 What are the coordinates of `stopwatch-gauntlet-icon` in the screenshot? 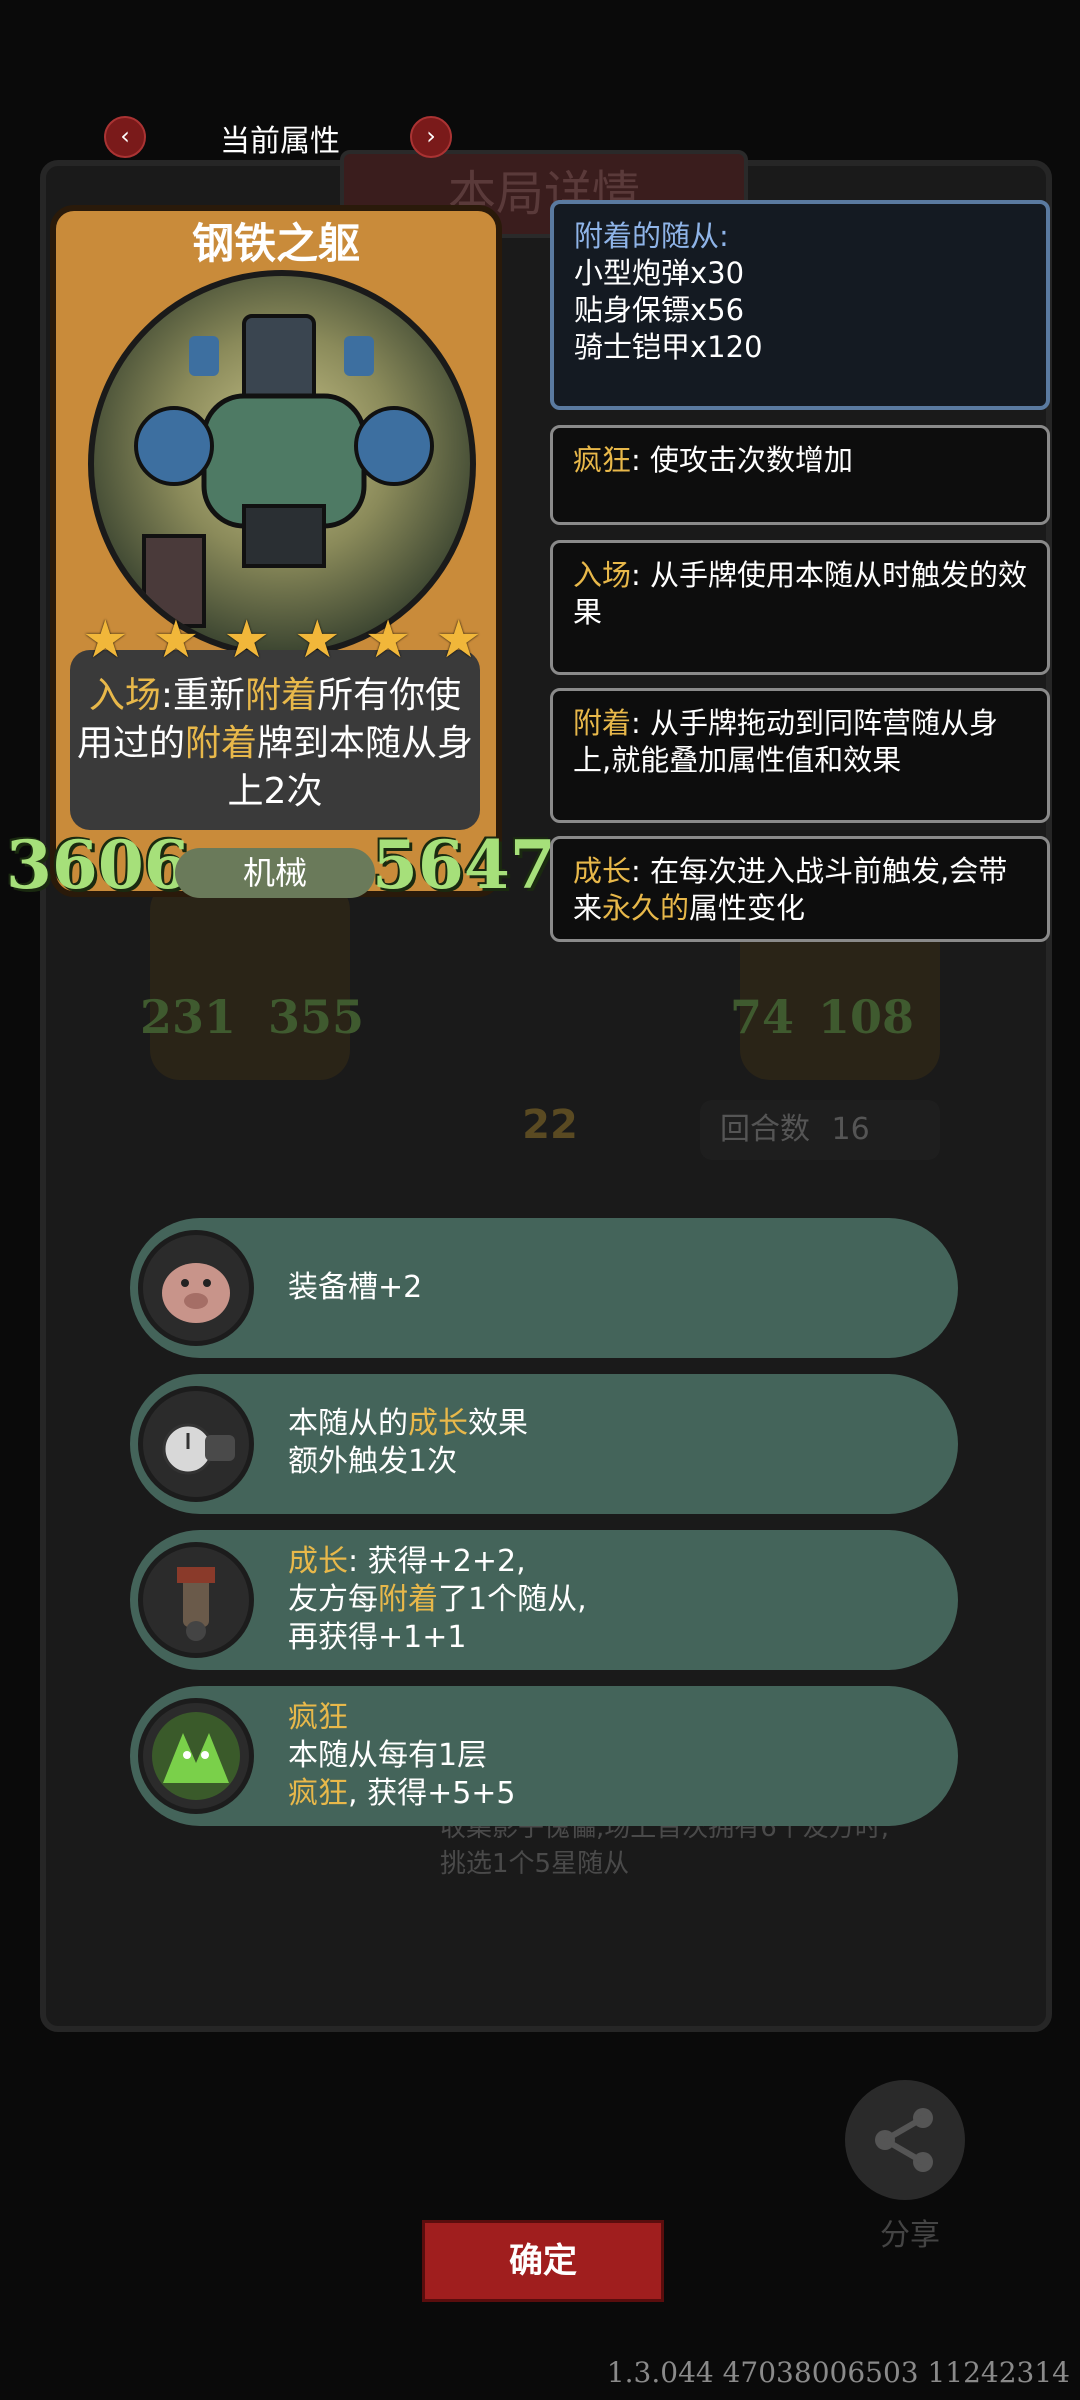 It's located at (196, 1444).